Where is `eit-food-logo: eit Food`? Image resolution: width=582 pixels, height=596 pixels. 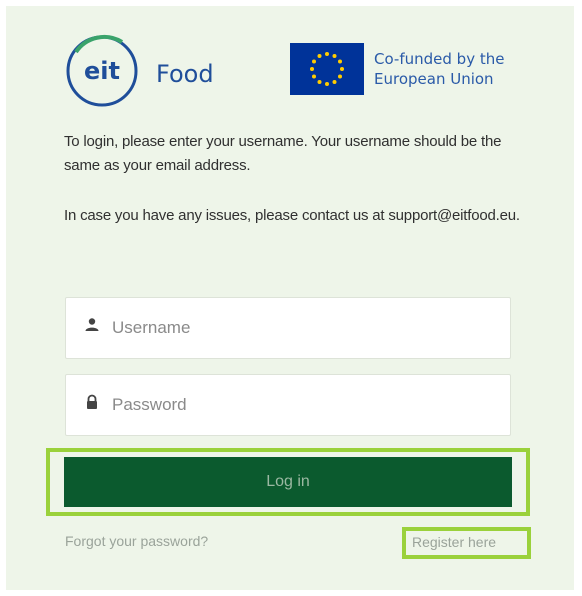
eit-food-logo: eit Food is located at coordinates (140, 70).